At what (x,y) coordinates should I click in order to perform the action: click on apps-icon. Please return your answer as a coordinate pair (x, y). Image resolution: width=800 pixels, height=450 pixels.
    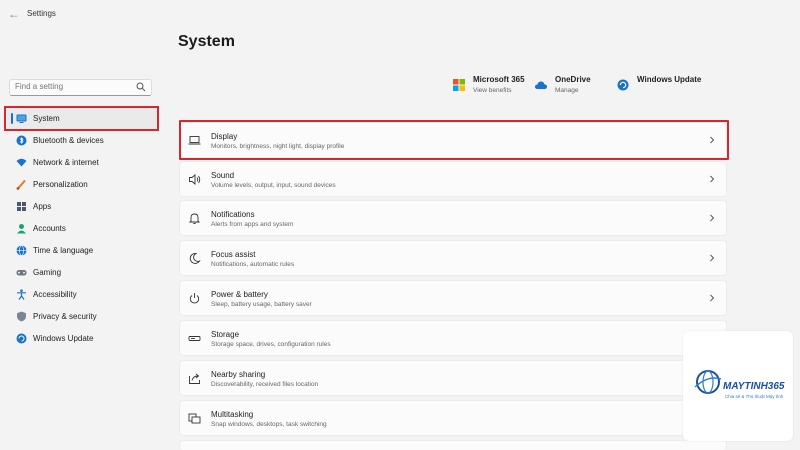
    Looking at the image, I should click on (21, 206).